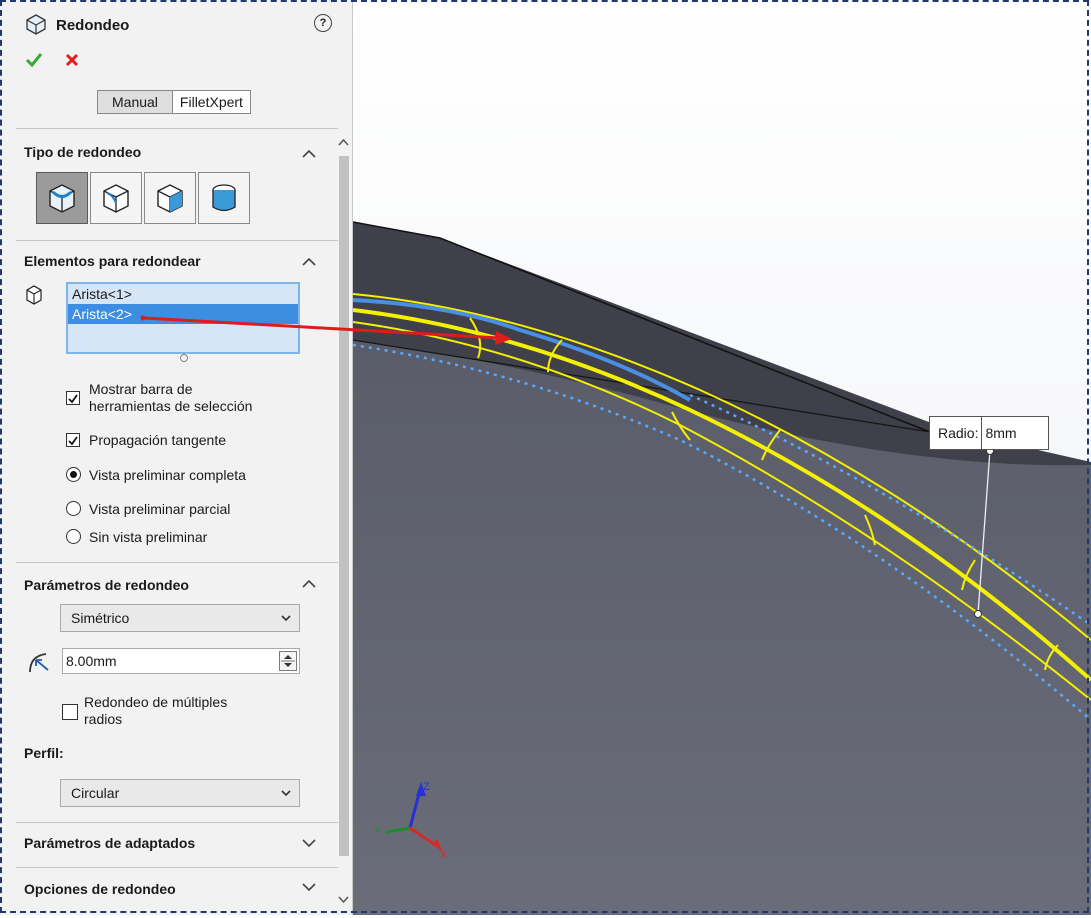 The height and width of the screenshot is (918, 1091). What do you see at coordinates (956, 433) in the screenshot?
I see `callout-label: Radio:` at bounding box center [956, 433].